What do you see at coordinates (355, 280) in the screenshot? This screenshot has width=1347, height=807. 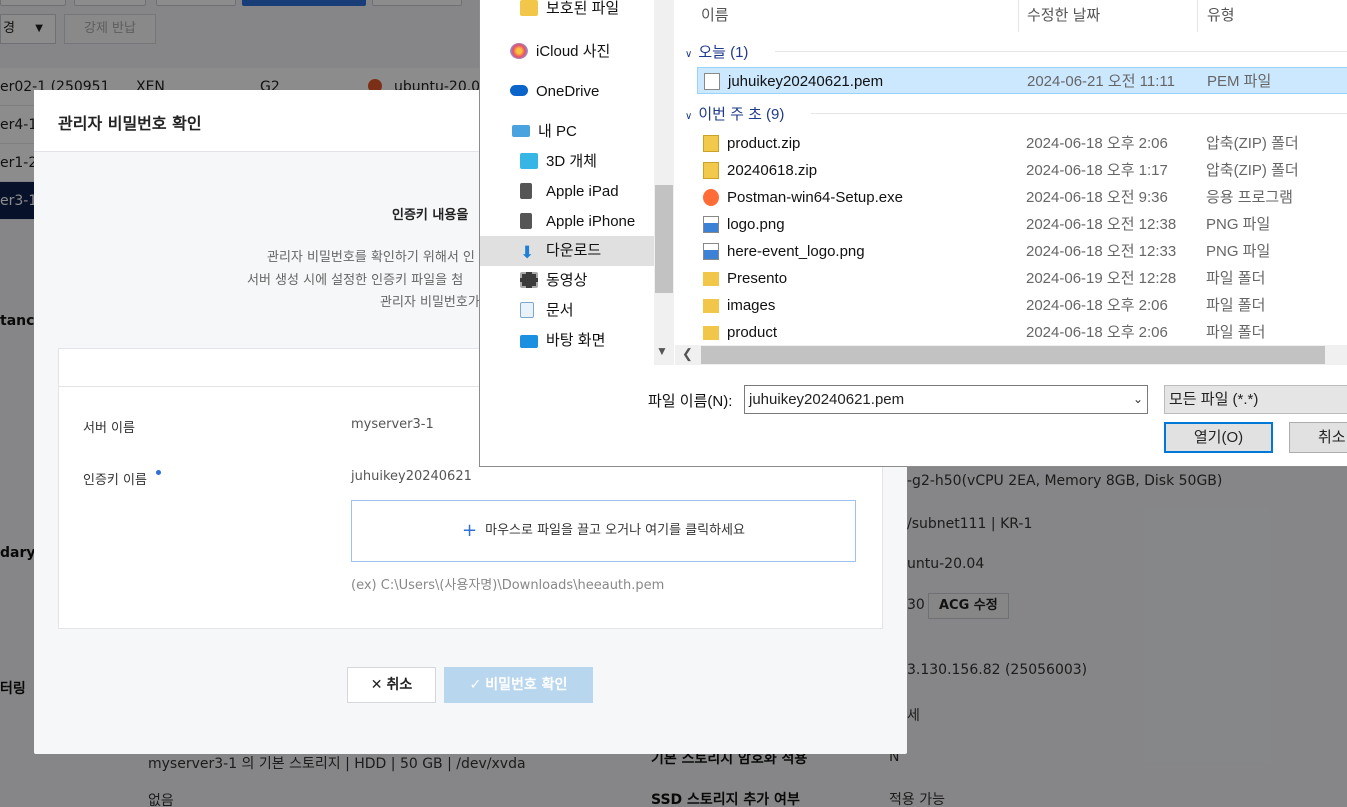 I see `modal-message-line: 서버 생성 시에 설정한 인증키 파일을 첨` at bounding box center [355, 280].